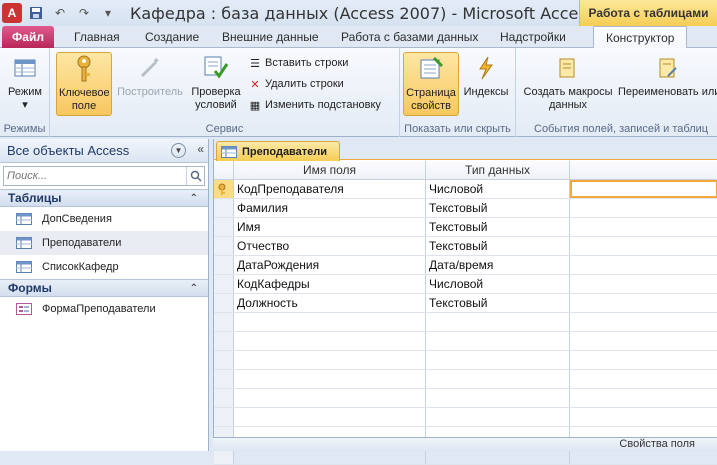  I want to click on field-name-cell: КодПреподавателя, so click(330, 189).